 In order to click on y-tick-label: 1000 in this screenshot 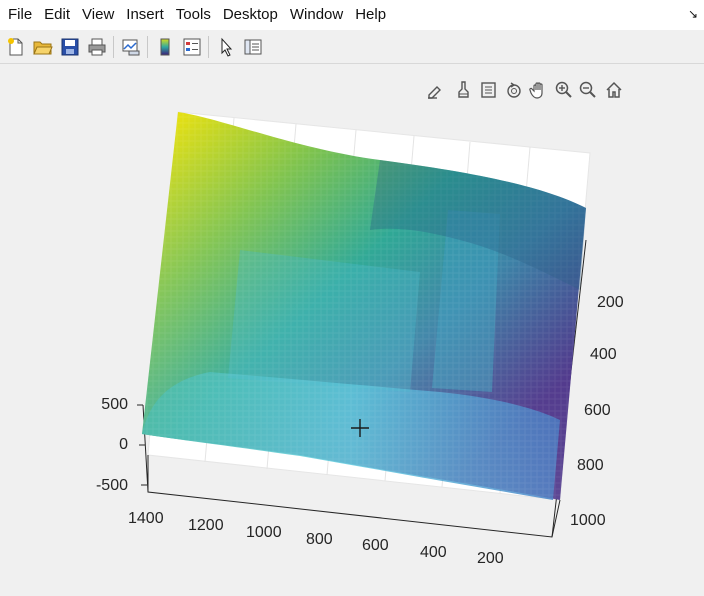, I will do `click(588, 520)`.